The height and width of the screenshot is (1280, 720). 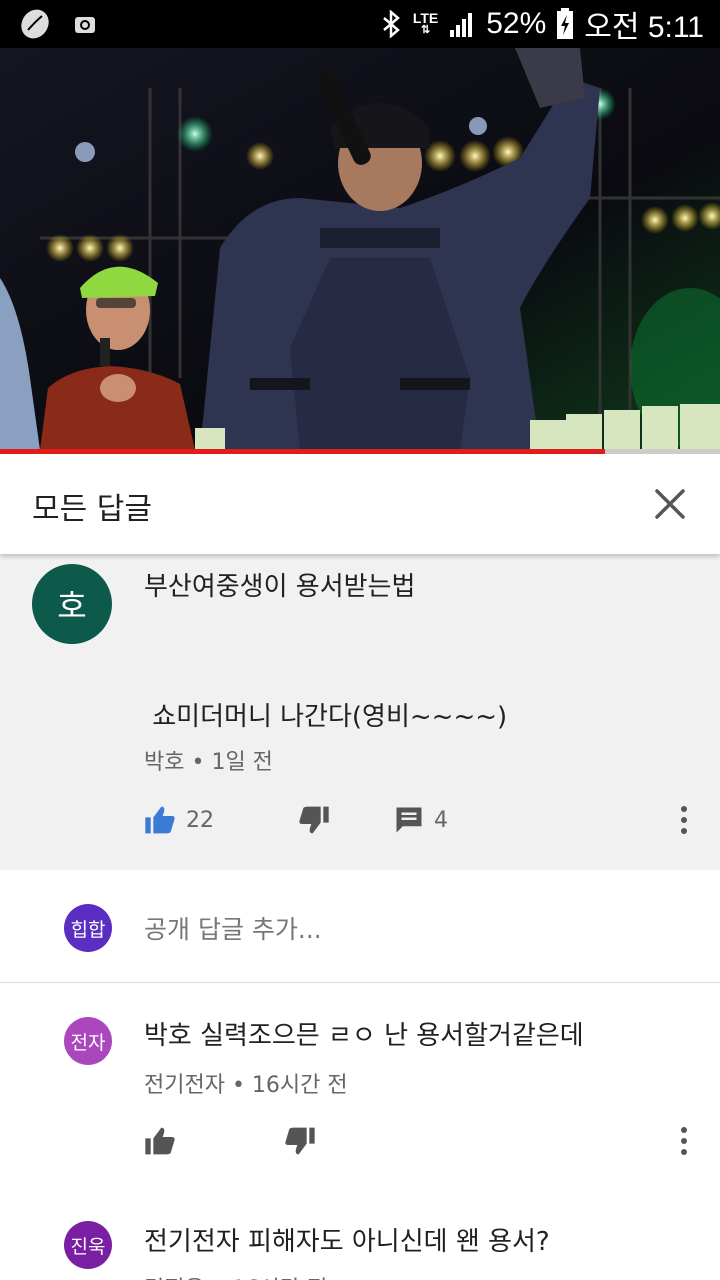 What do you see at coordinates (425, 23) in the screenshot?
I see `network-type: LTE ⇅` at bounding box center [425, 23].